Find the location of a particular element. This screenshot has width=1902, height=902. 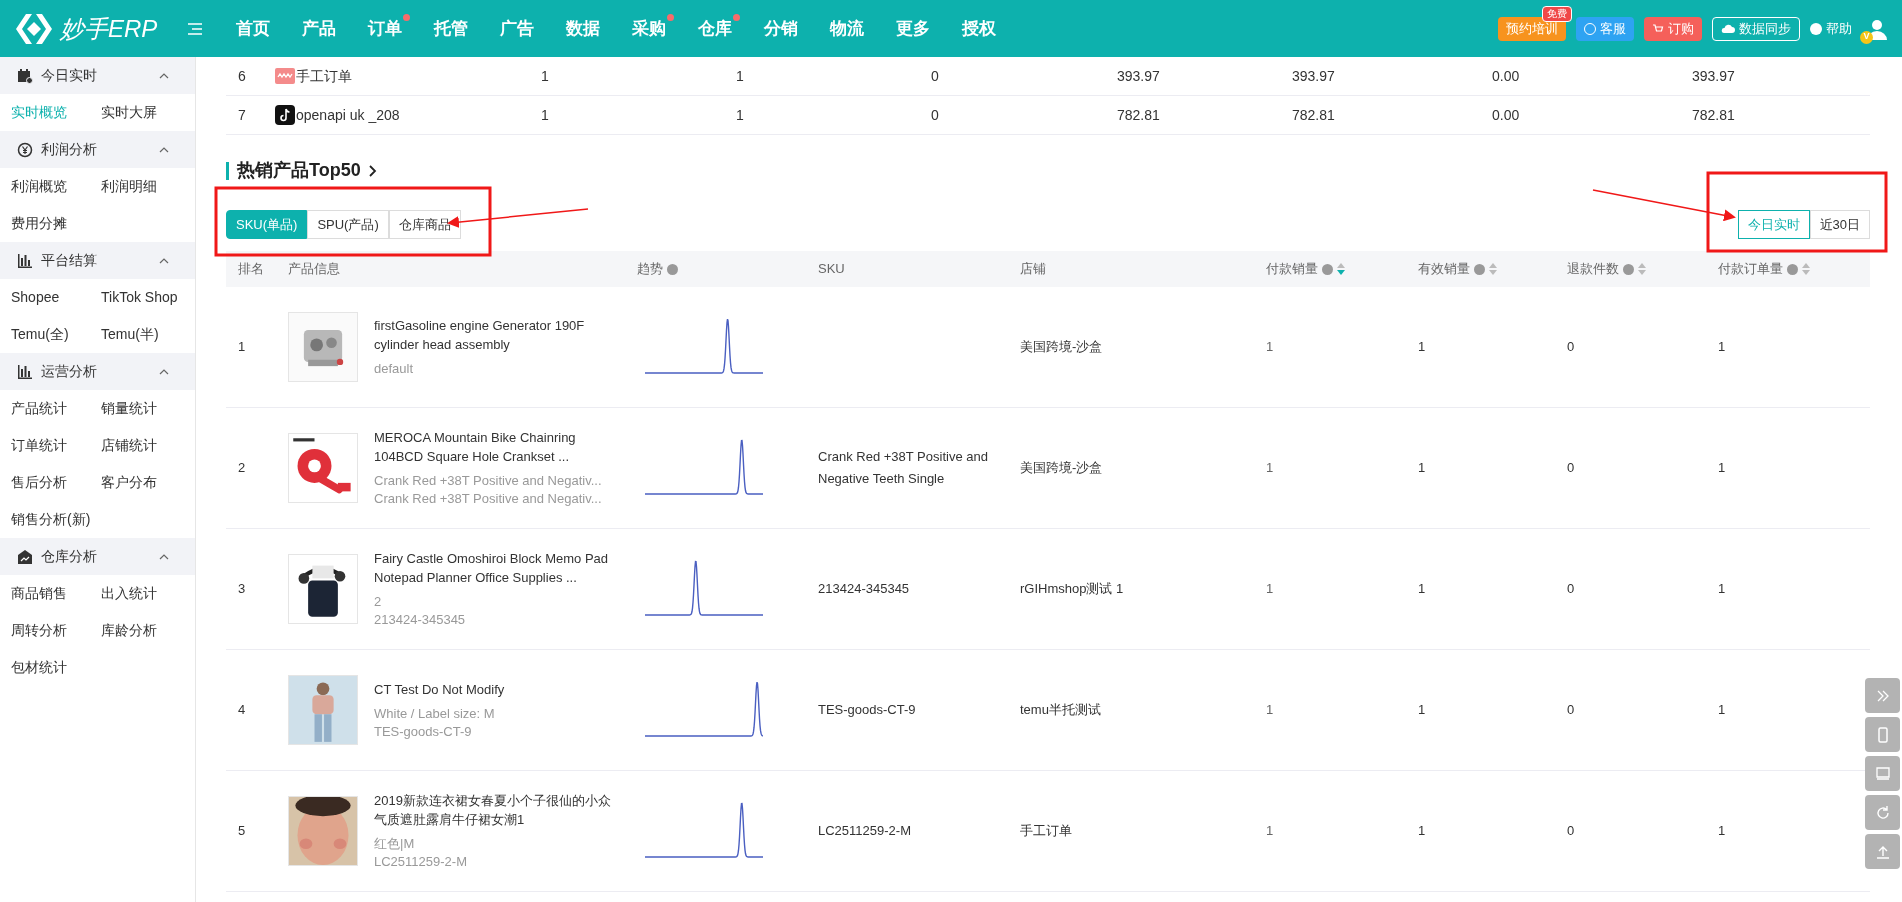

column-header: SKU is located at coordinates (831, 269).